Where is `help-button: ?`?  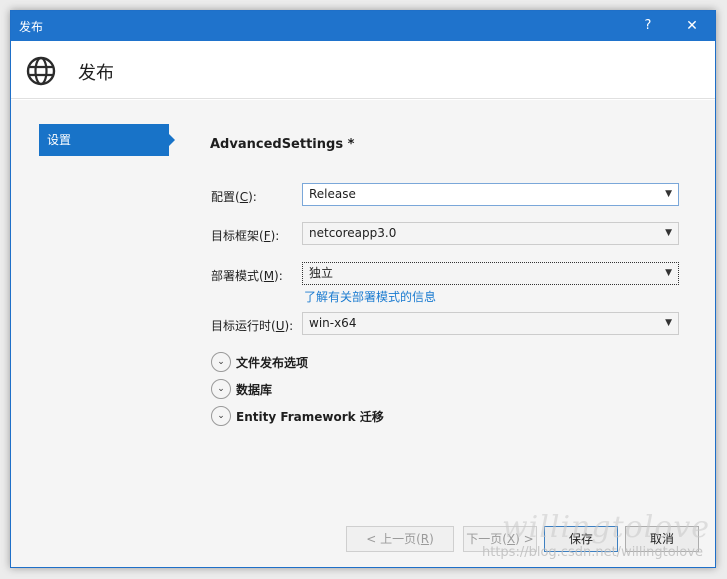
help-button: ? is located at coordinates (648, 26).